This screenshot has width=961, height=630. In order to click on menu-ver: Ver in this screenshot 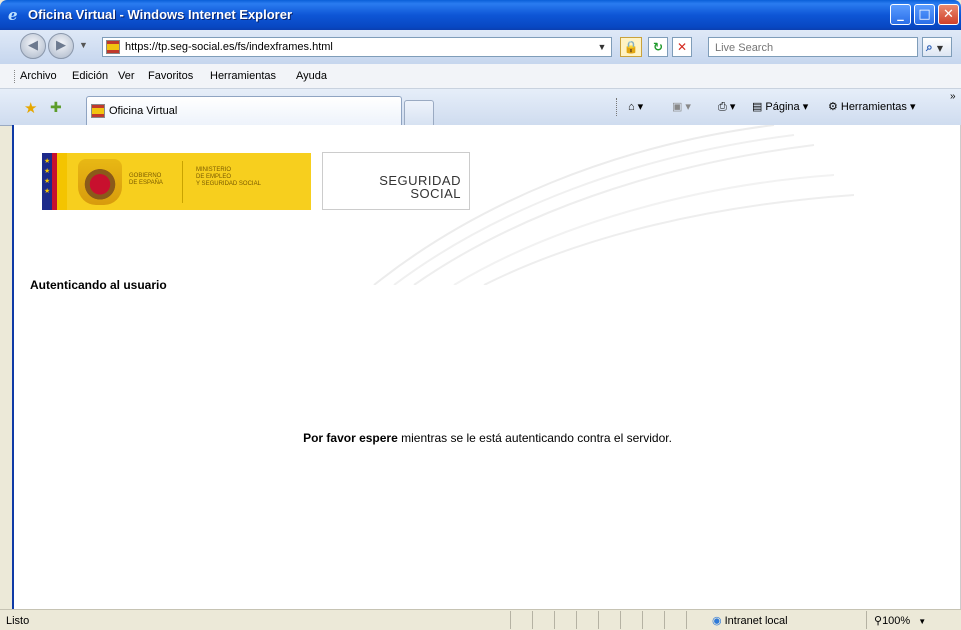, I will do `click(126, 76)`.